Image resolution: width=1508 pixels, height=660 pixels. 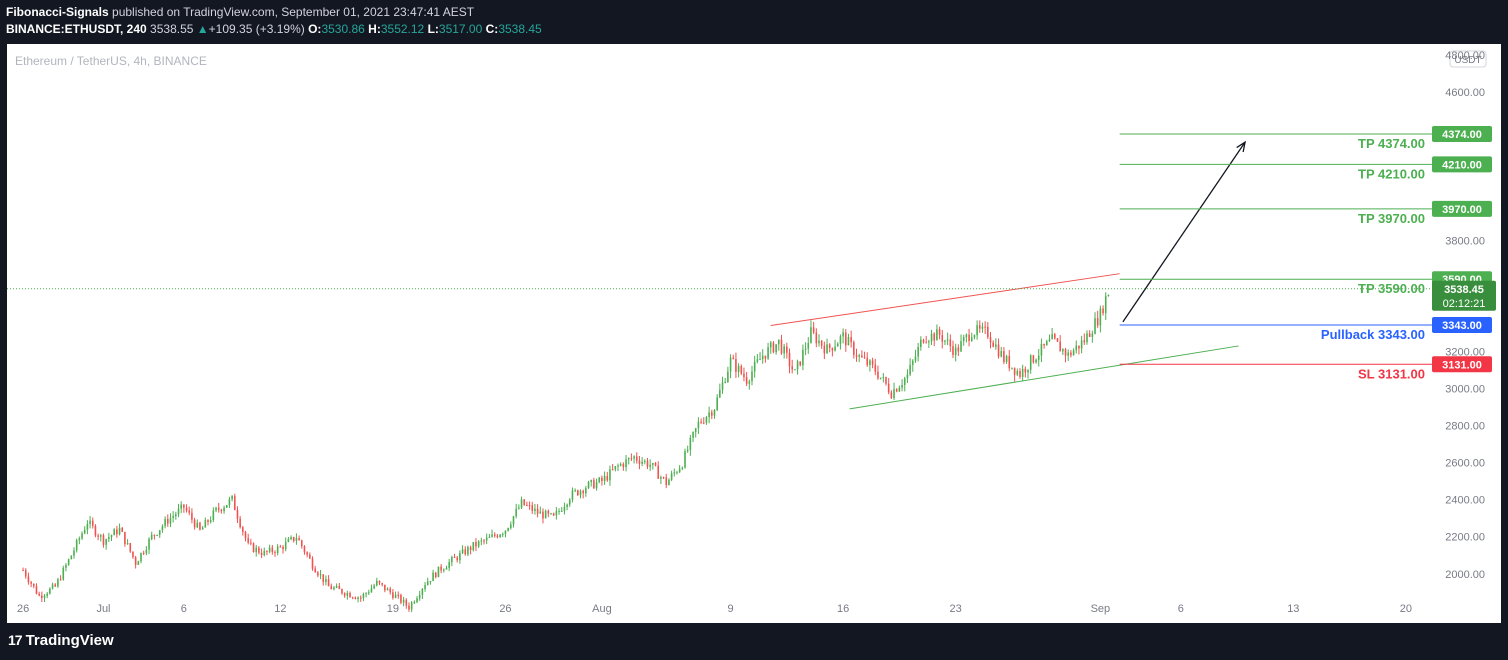 What do you see at coordinates (1391, 373) in the screenshot?
I see `level-label-sl: SL 3131.00` at bounding box center [1391, 373].